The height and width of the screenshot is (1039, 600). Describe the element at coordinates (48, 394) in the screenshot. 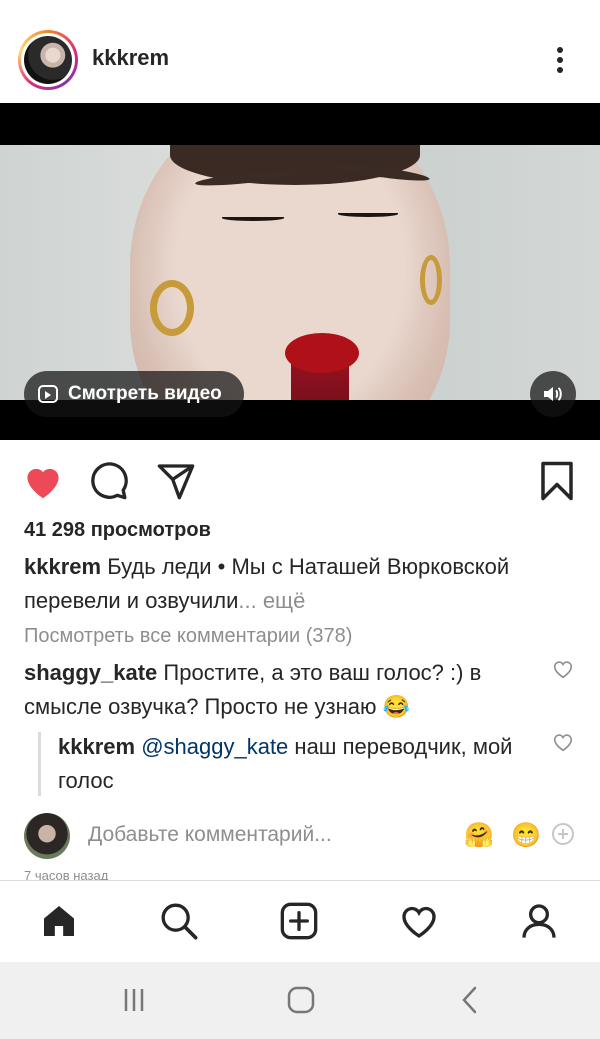

I see `igtv-icon` at that location.